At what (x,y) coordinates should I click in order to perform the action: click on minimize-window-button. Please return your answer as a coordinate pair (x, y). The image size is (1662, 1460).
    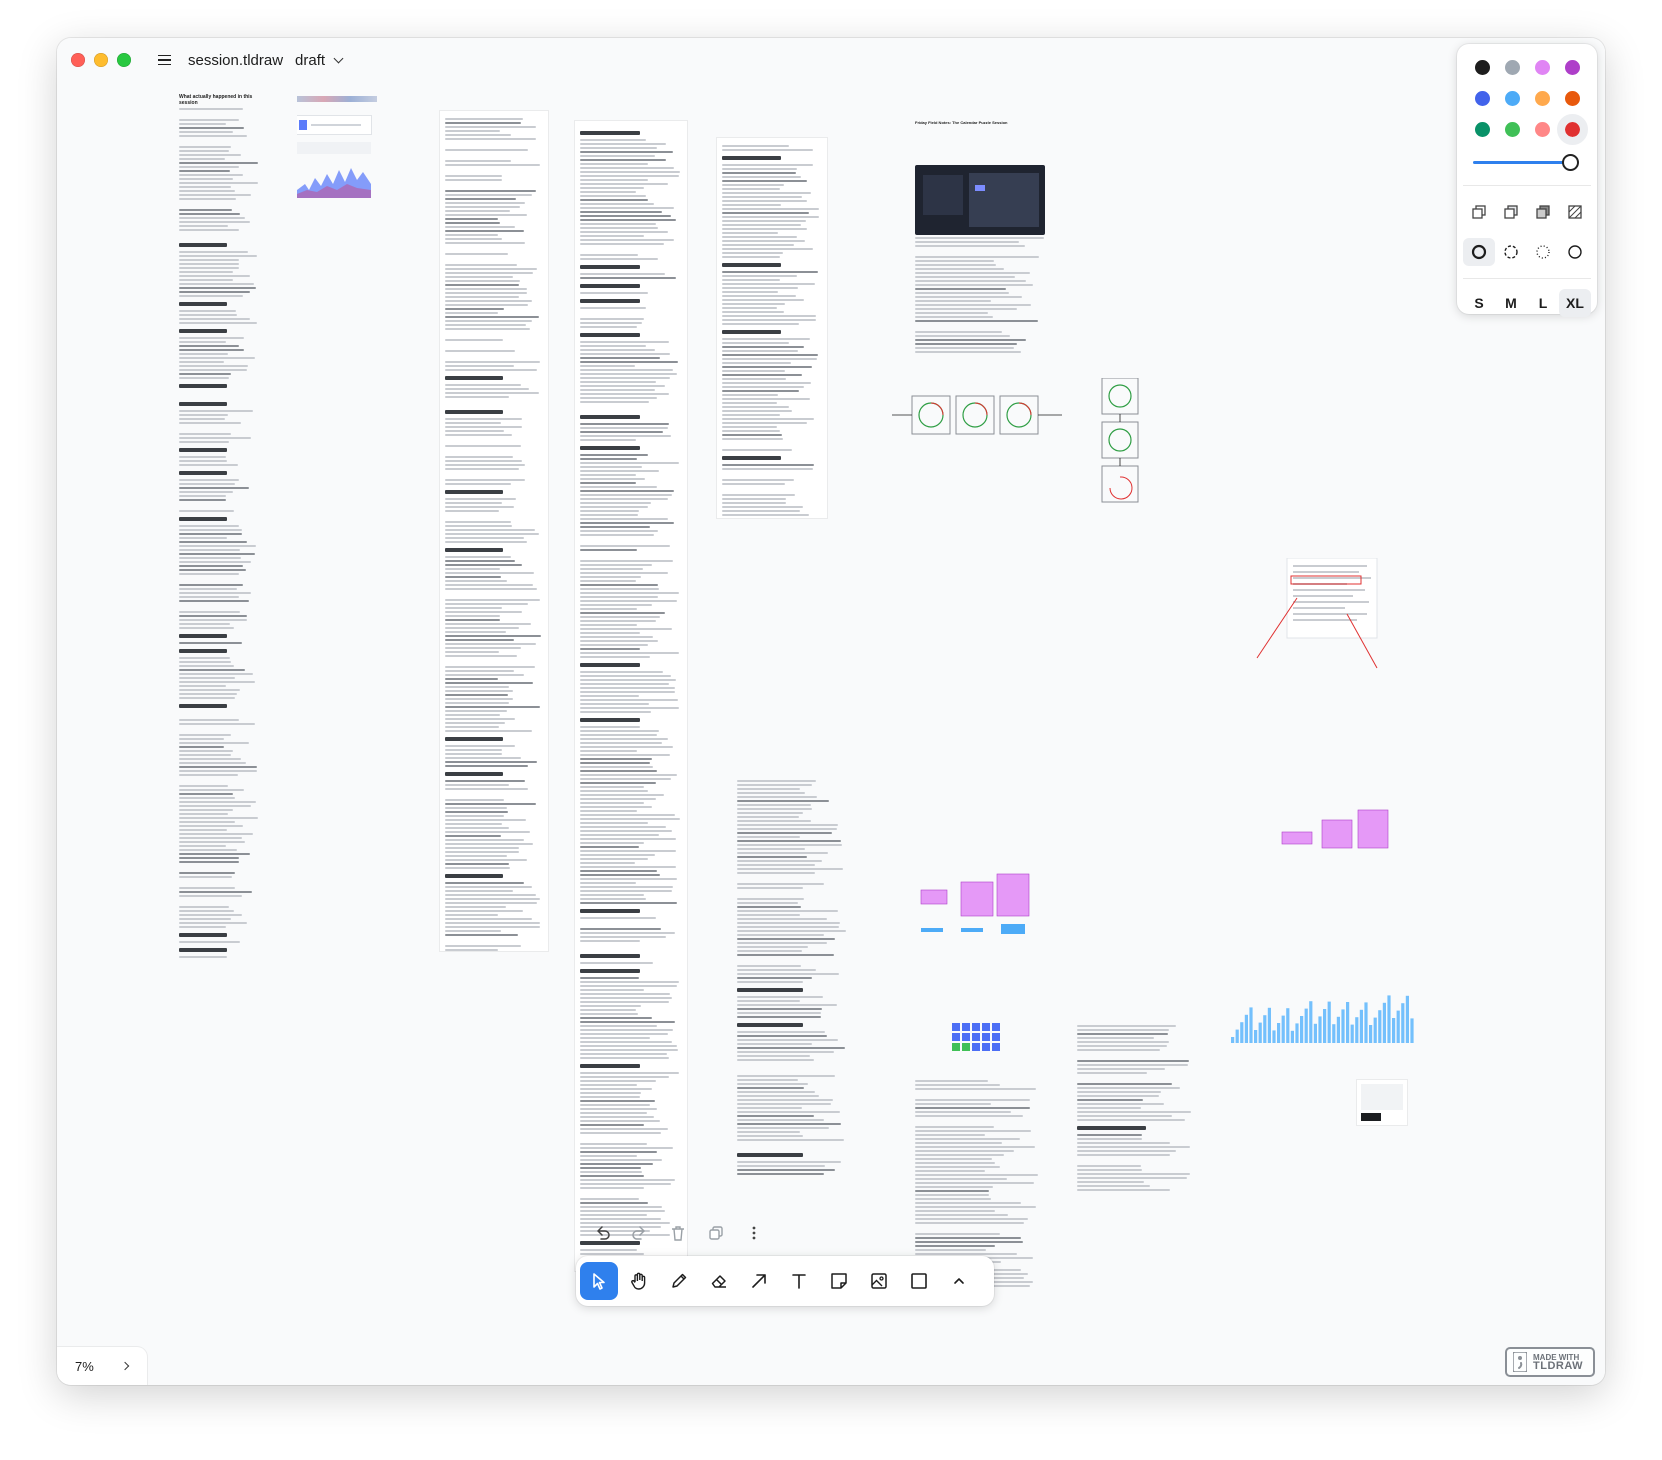
    Looking at the image, I should click on (101, 60).